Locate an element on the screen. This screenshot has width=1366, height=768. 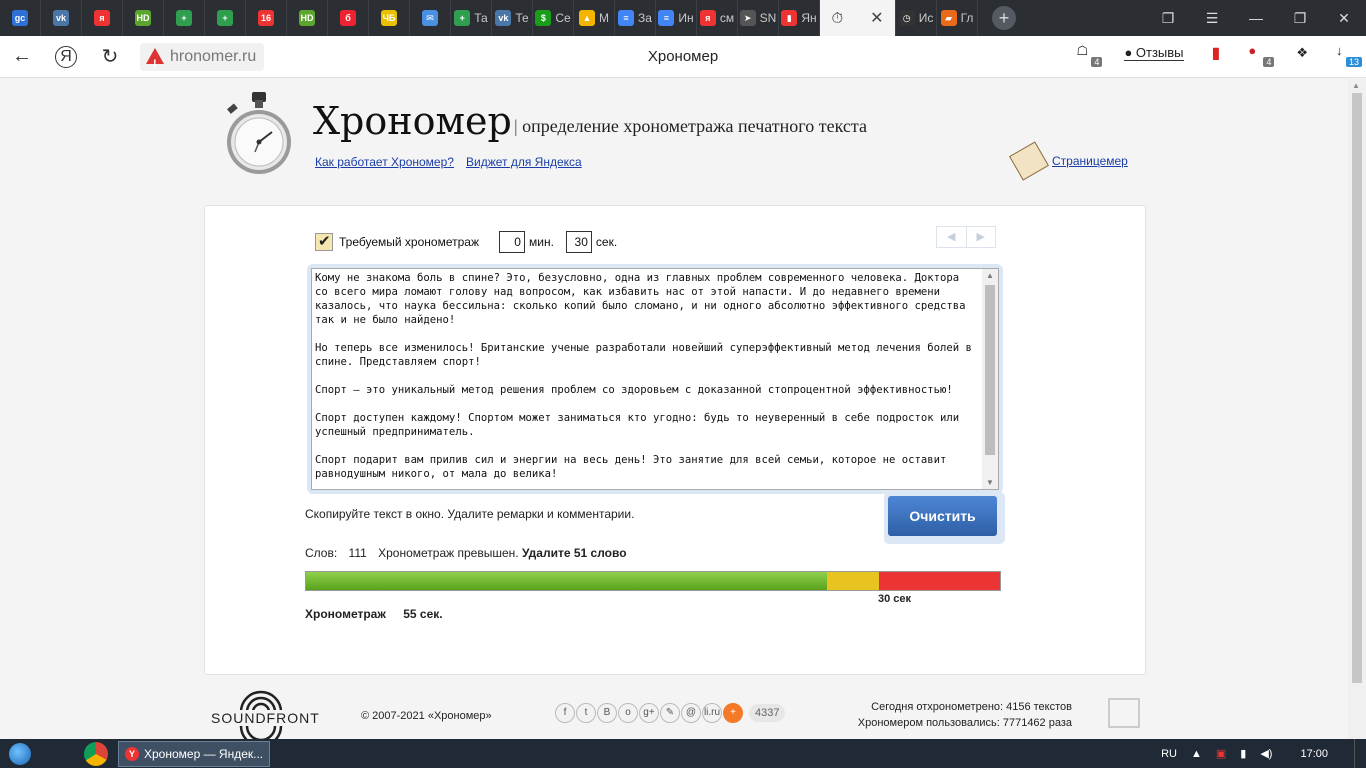
minutes-input: 0 is located at coordinates (511, 242).